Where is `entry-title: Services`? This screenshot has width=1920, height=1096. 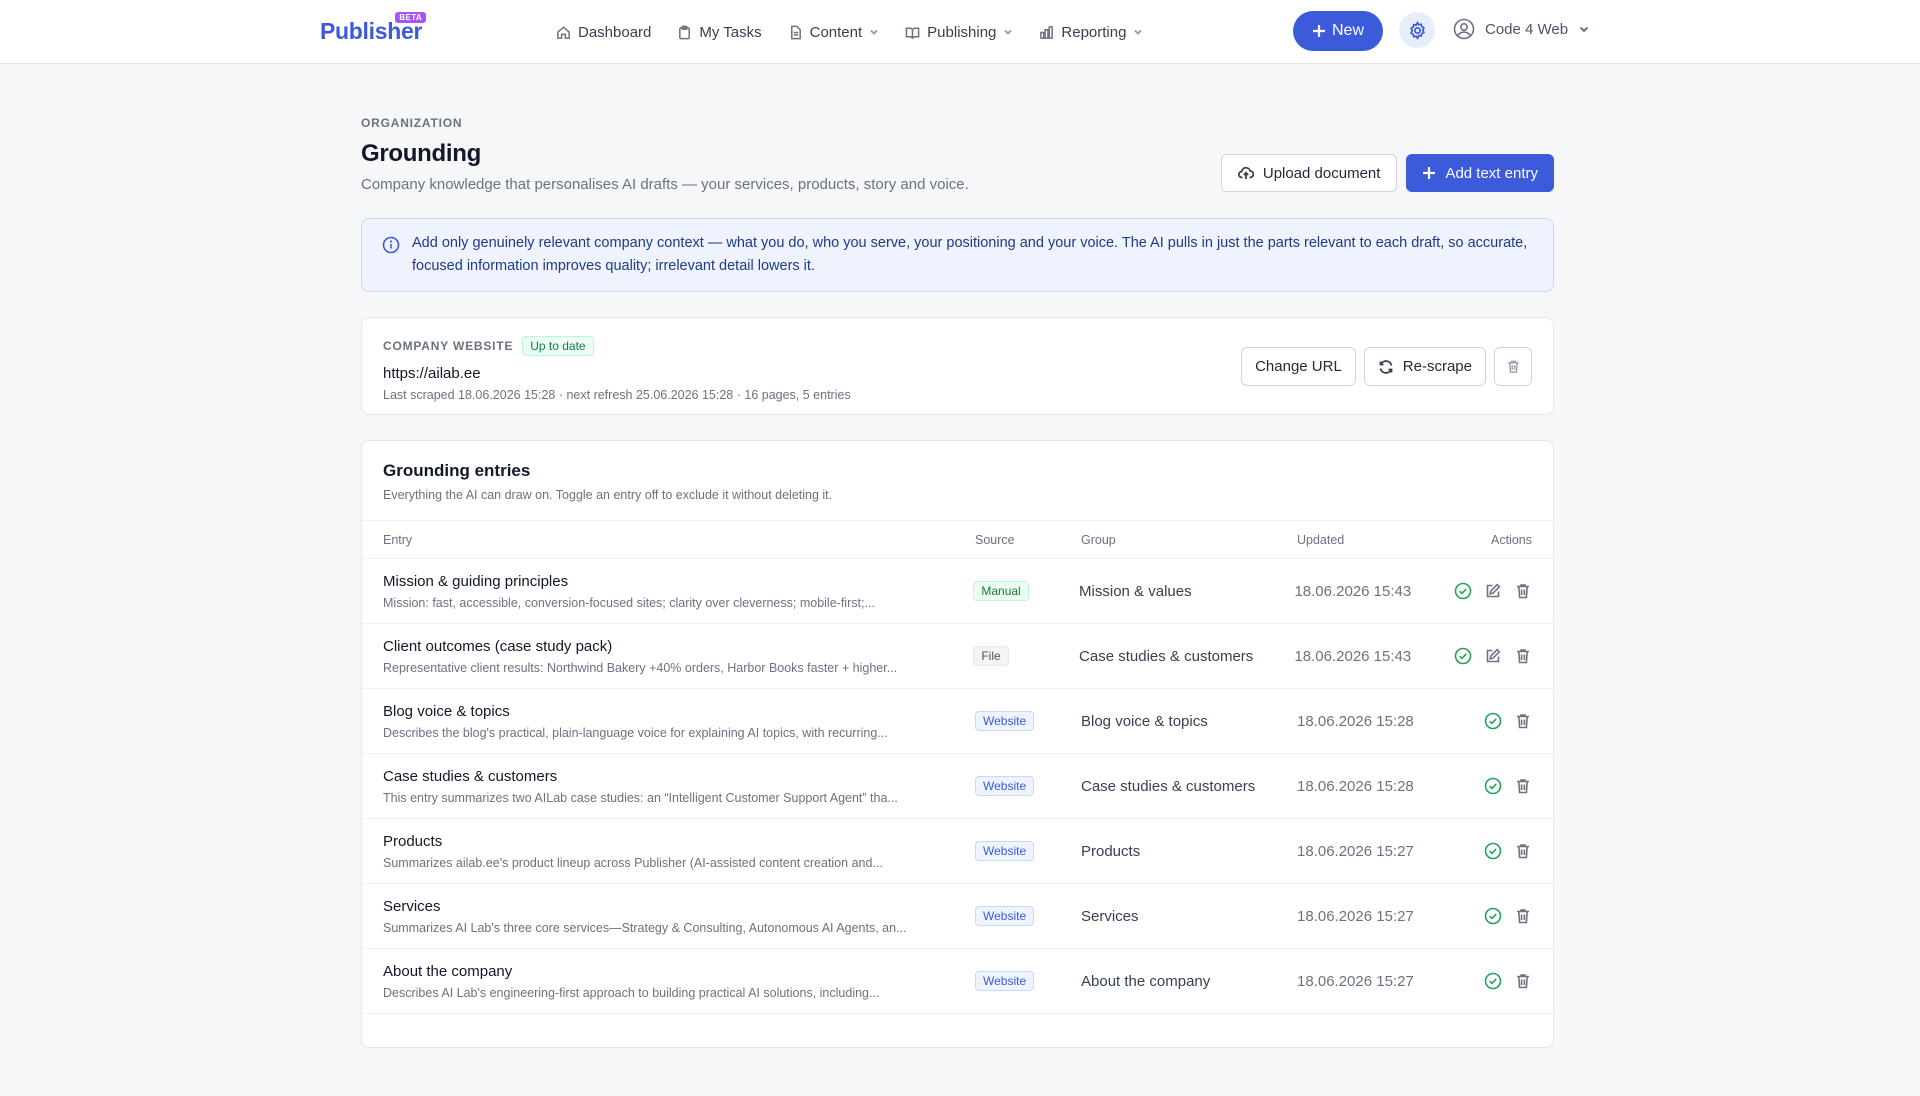 entry-title: Services is located at coordinates (412, 906).